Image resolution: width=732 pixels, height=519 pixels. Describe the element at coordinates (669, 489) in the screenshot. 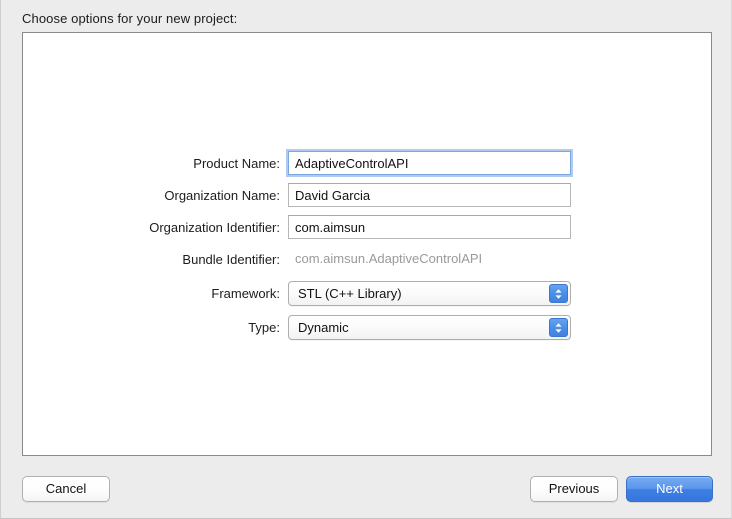

I see `next-button: Next` at that location.